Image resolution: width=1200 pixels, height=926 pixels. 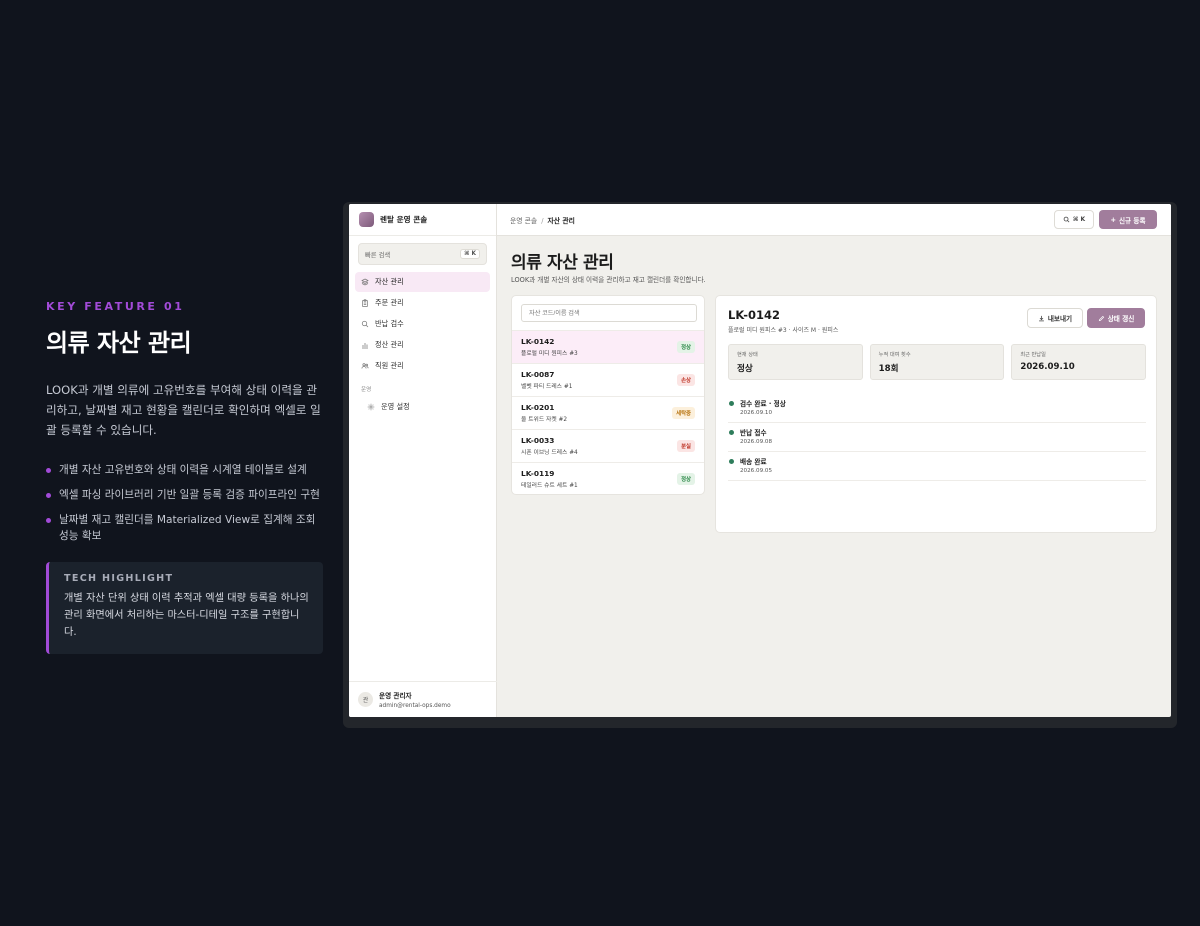 I want to click on detail-stats: 현재 상태 정상 누적 대여 횟수 18회 최근 반납일 2026.09.10, so click(x=937, y=362).